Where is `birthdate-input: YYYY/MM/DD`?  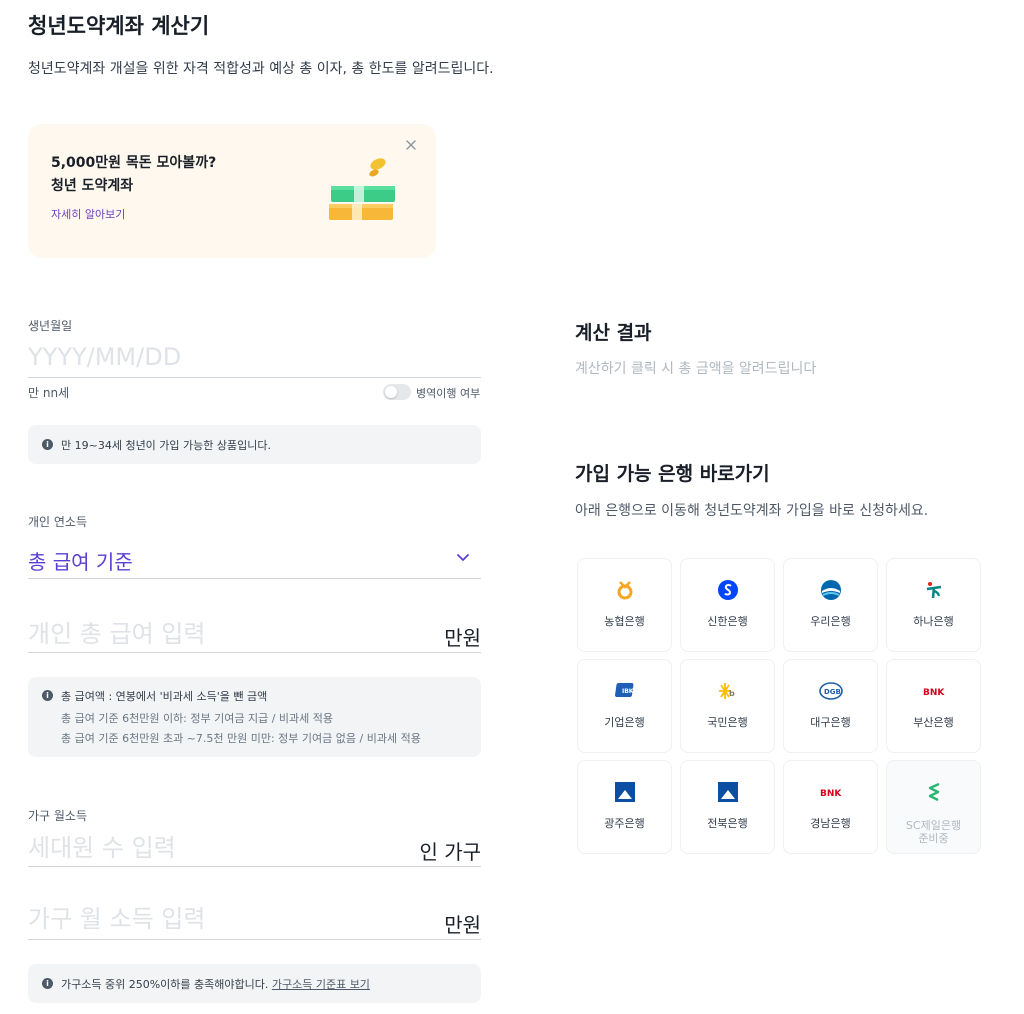 birthdate-input: YYYY/MM/DD is located at coordinates (254, 359).